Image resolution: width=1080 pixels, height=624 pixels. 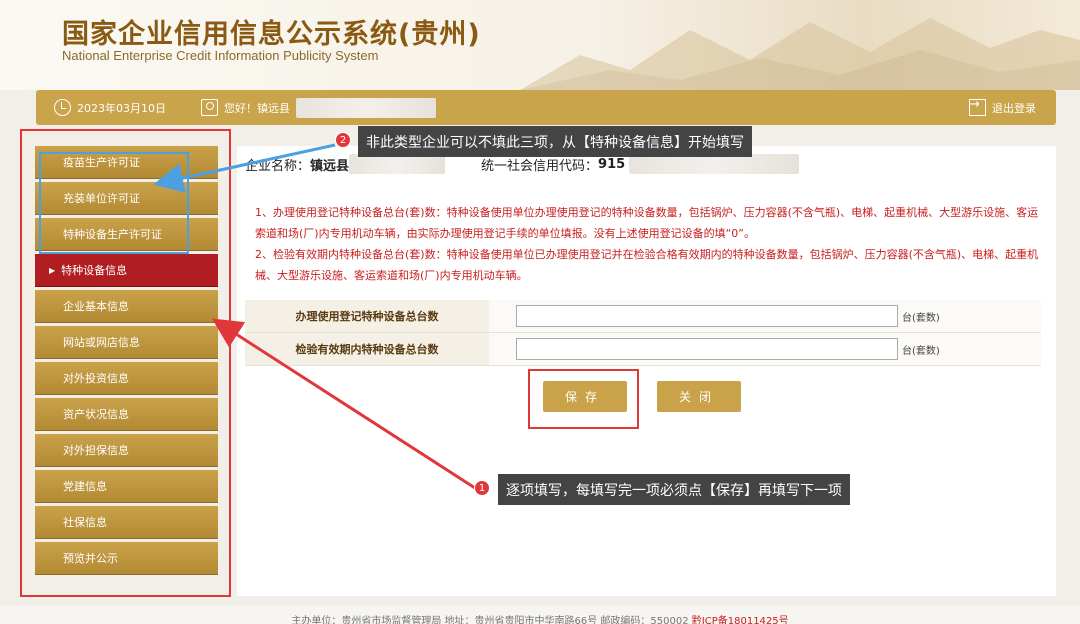 What do you see at coordinates (546, 107) in the screenshot?
I see `user-toolbar: 2023年03月10日 您好！镇远县 退出登录` at bounding box center [546, 107].